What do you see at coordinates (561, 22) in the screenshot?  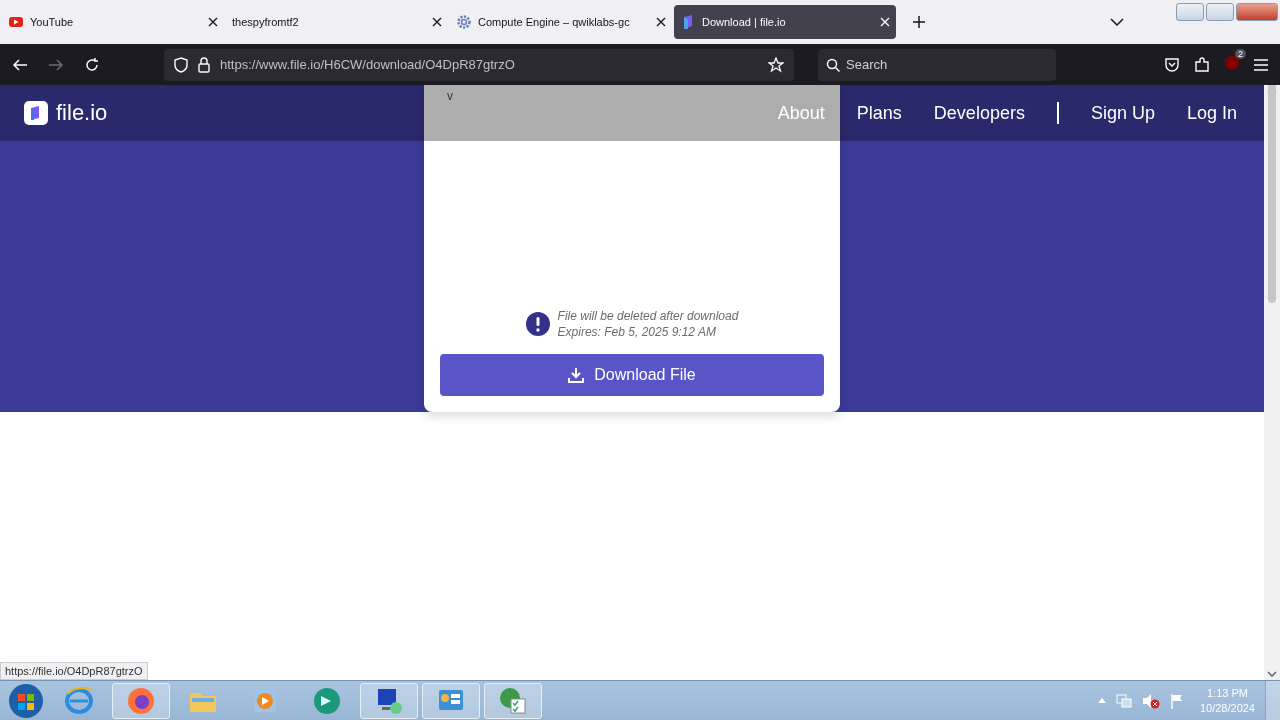 I see `browser-tab: Compute Engine – qwiklabs-gc` at bounding box center [561, 22].